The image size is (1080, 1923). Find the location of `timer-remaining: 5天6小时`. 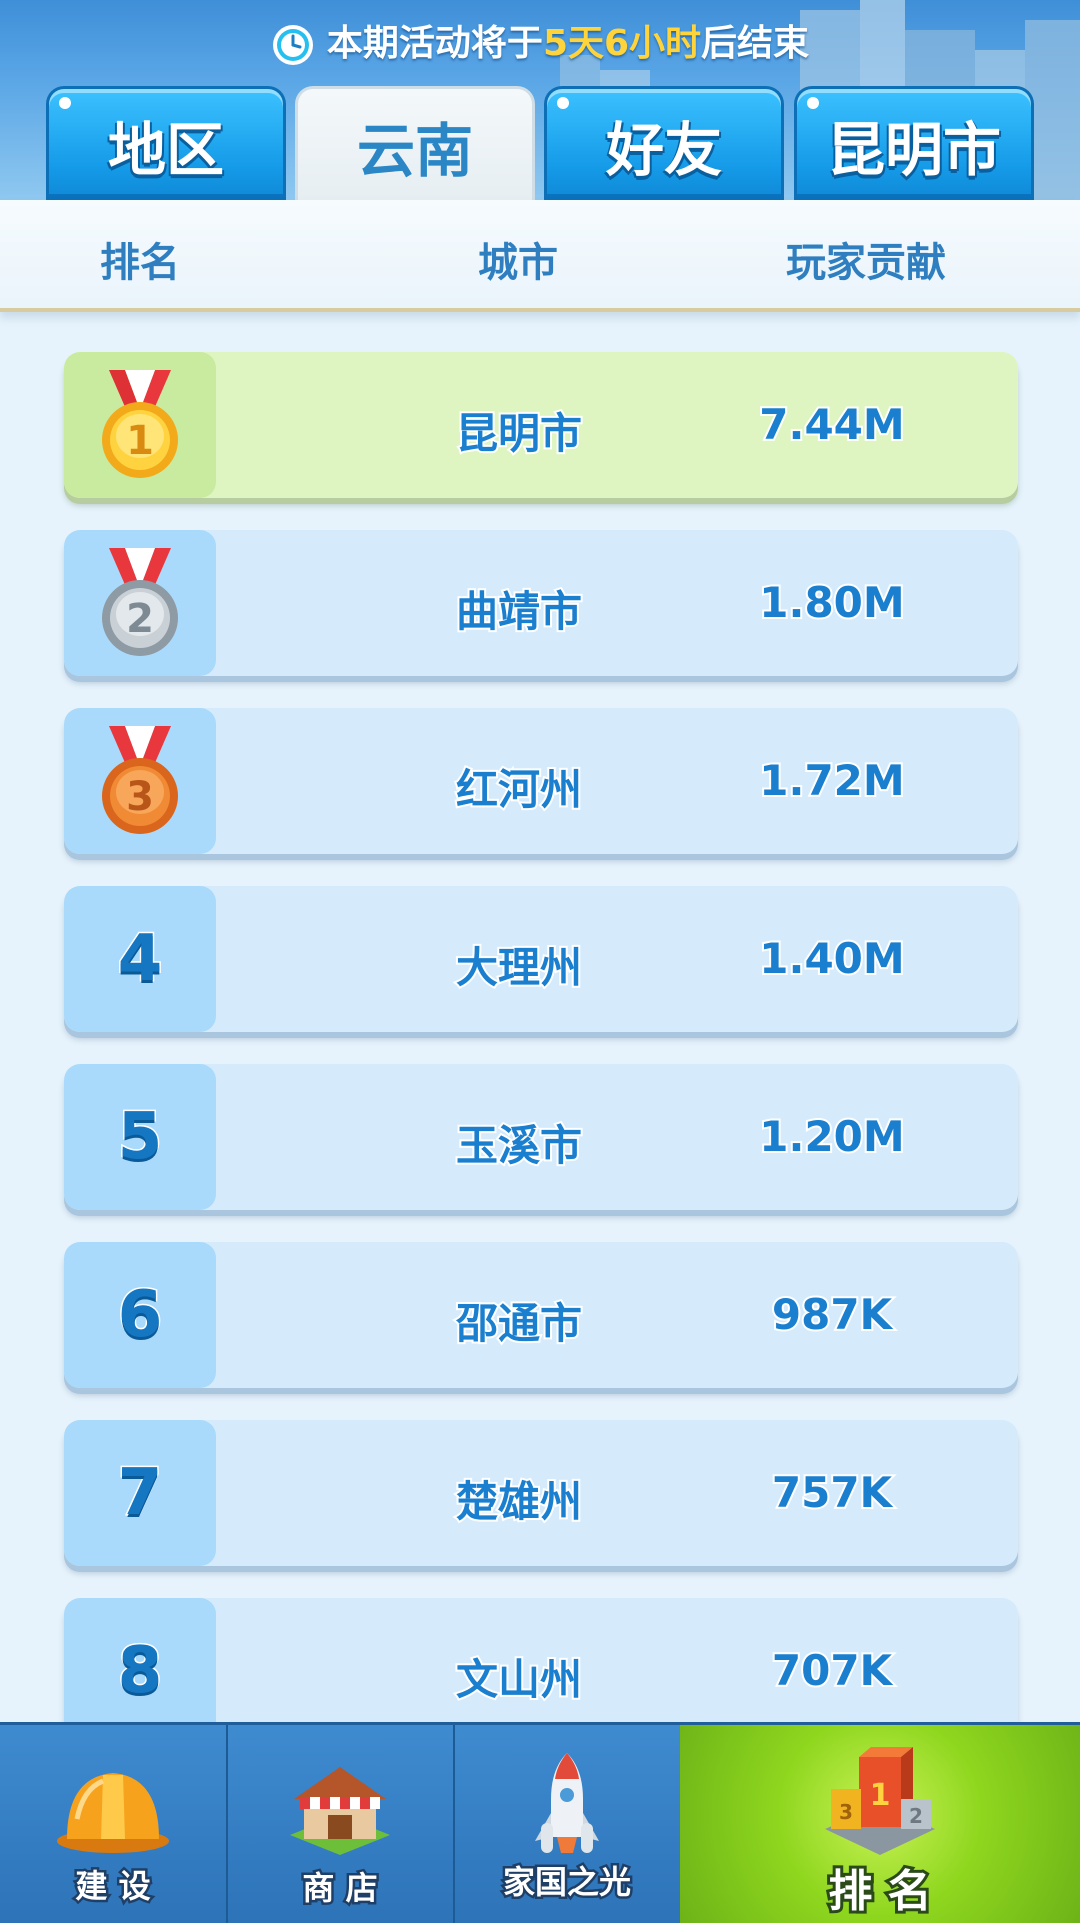

timer-remaining: 5天6小时 is located at coordinates (622, 43).